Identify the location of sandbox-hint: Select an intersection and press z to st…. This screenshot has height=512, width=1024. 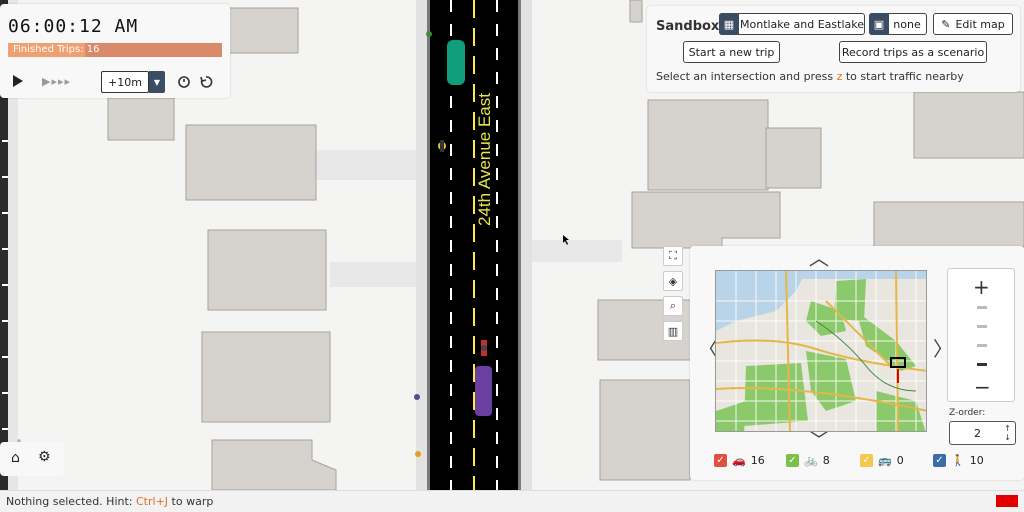
(810, 76).